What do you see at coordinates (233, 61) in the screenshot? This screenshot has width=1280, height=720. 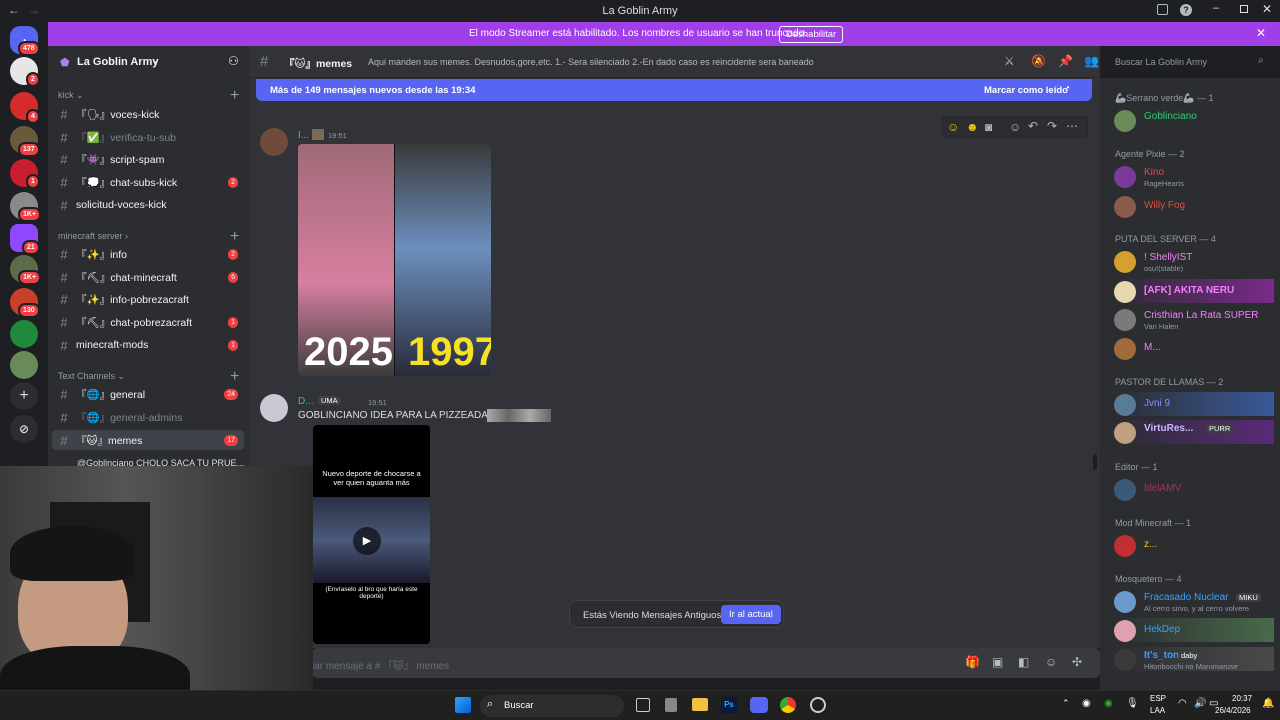 I see `add-member-icon: ⚇` at bounding box center [233, 61].